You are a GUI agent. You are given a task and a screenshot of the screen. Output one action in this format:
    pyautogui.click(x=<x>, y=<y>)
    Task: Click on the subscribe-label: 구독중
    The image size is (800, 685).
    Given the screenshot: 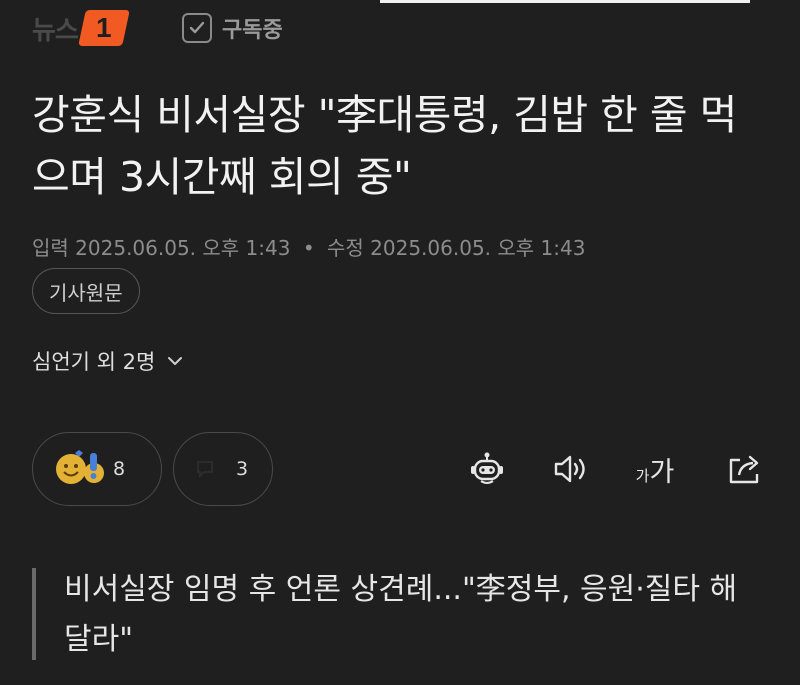 What is the action you would take?
    pyautogui.click(x=252, y=30)
    